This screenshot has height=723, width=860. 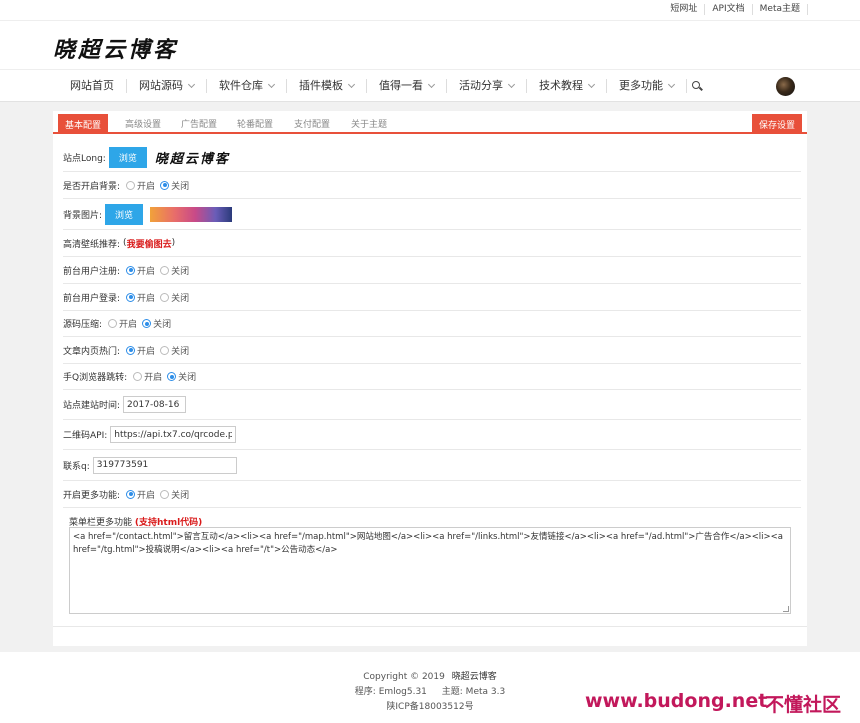 I want to click on nav-label: 网站源码, so click(x=161, y=85).